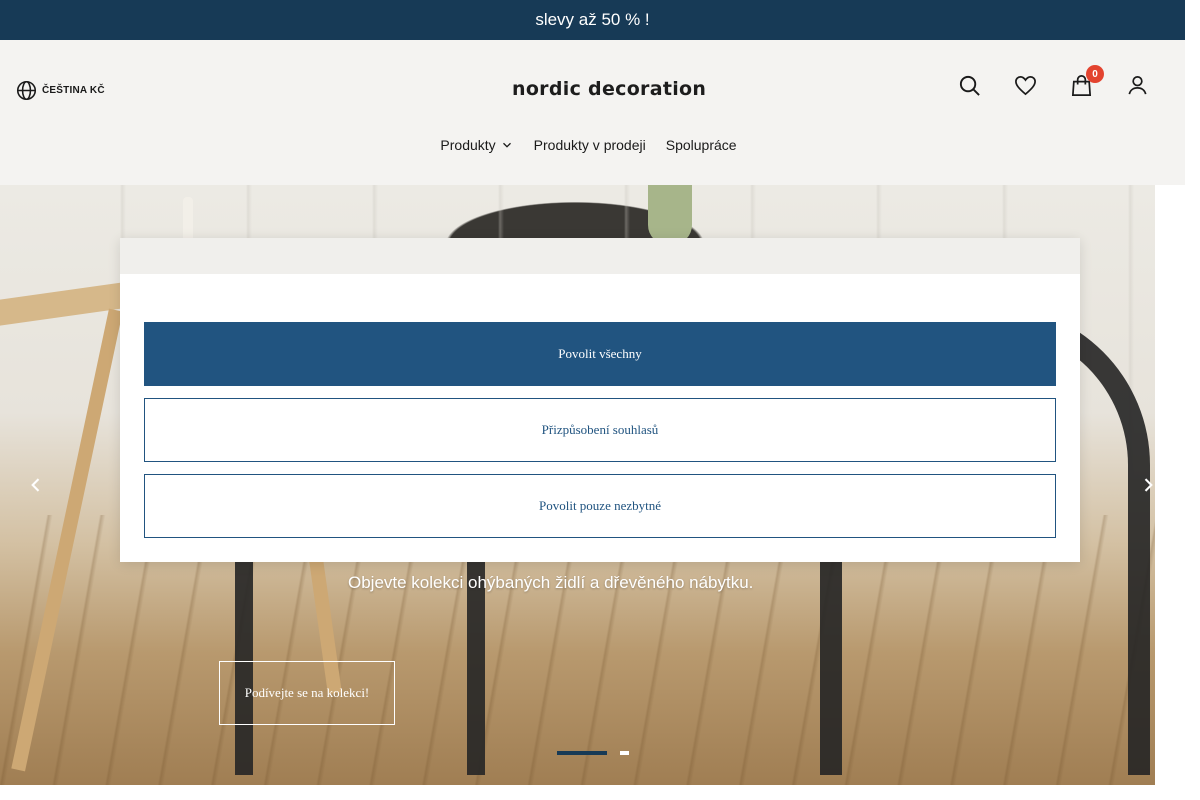  Describe the element at coordinates (600, 354) in the screenshot. I see `accept-all-cookies-button: Povolit všechny` at that location.